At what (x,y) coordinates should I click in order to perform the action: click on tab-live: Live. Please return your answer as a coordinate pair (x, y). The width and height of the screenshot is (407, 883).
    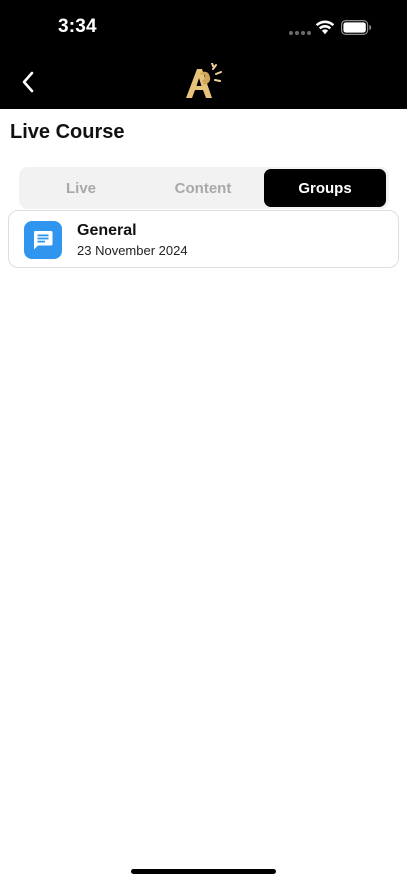
    Looking at the image, I should click on (81, 188).